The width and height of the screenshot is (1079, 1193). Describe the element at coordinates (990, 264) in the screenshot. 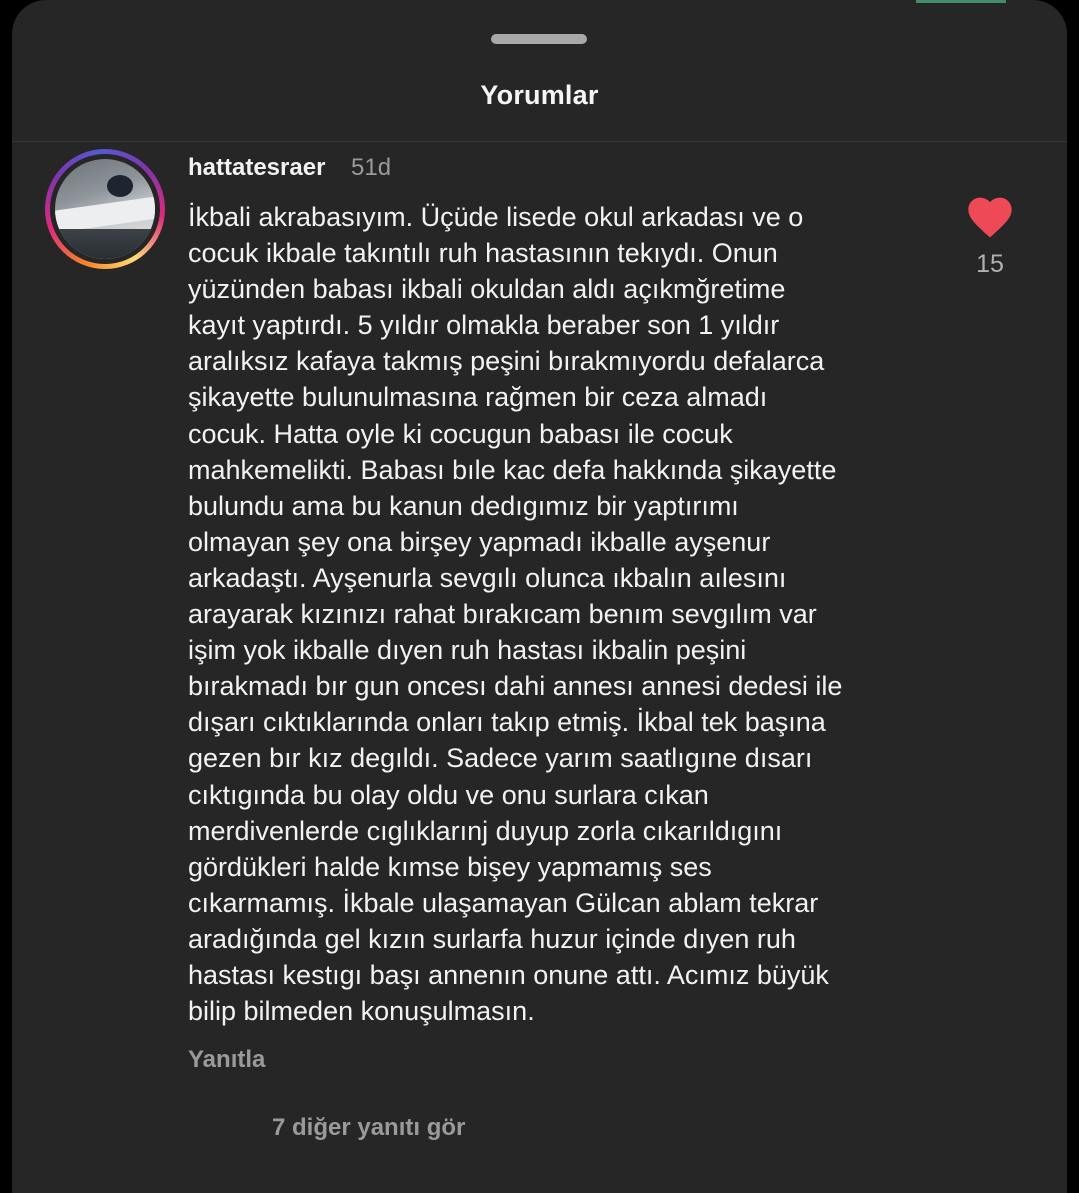

I see `like-count: 15` at that location.